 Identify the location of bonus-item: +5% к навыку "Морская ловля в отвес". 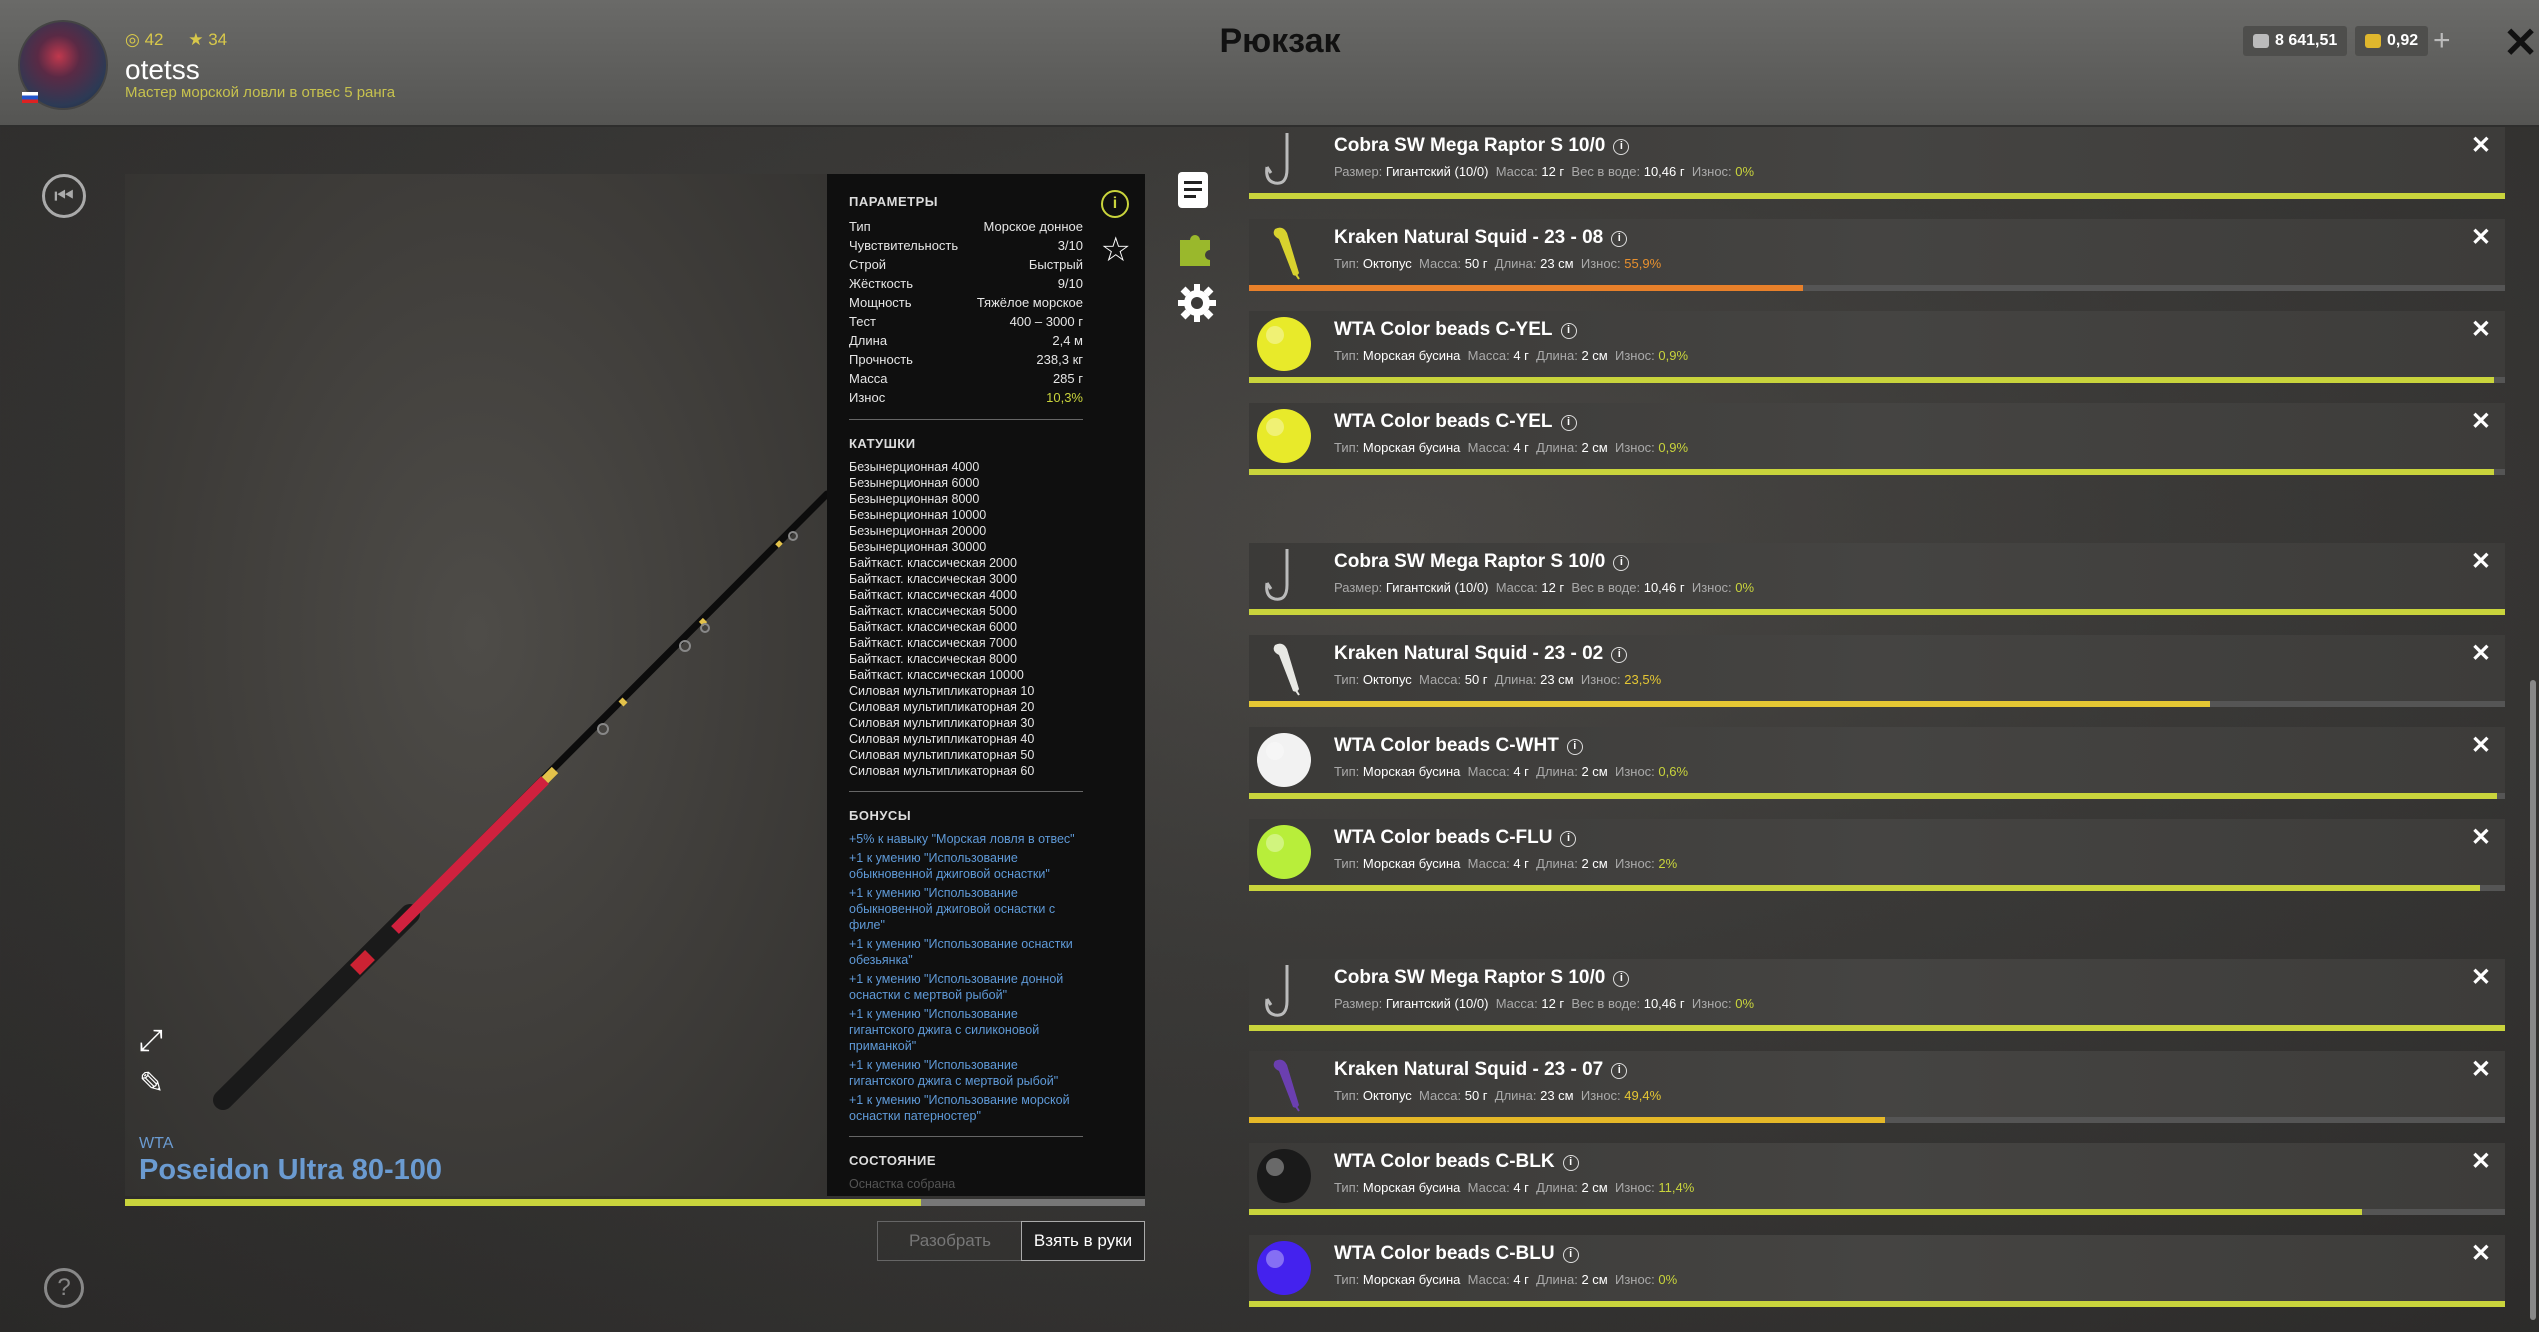
(962, 839).